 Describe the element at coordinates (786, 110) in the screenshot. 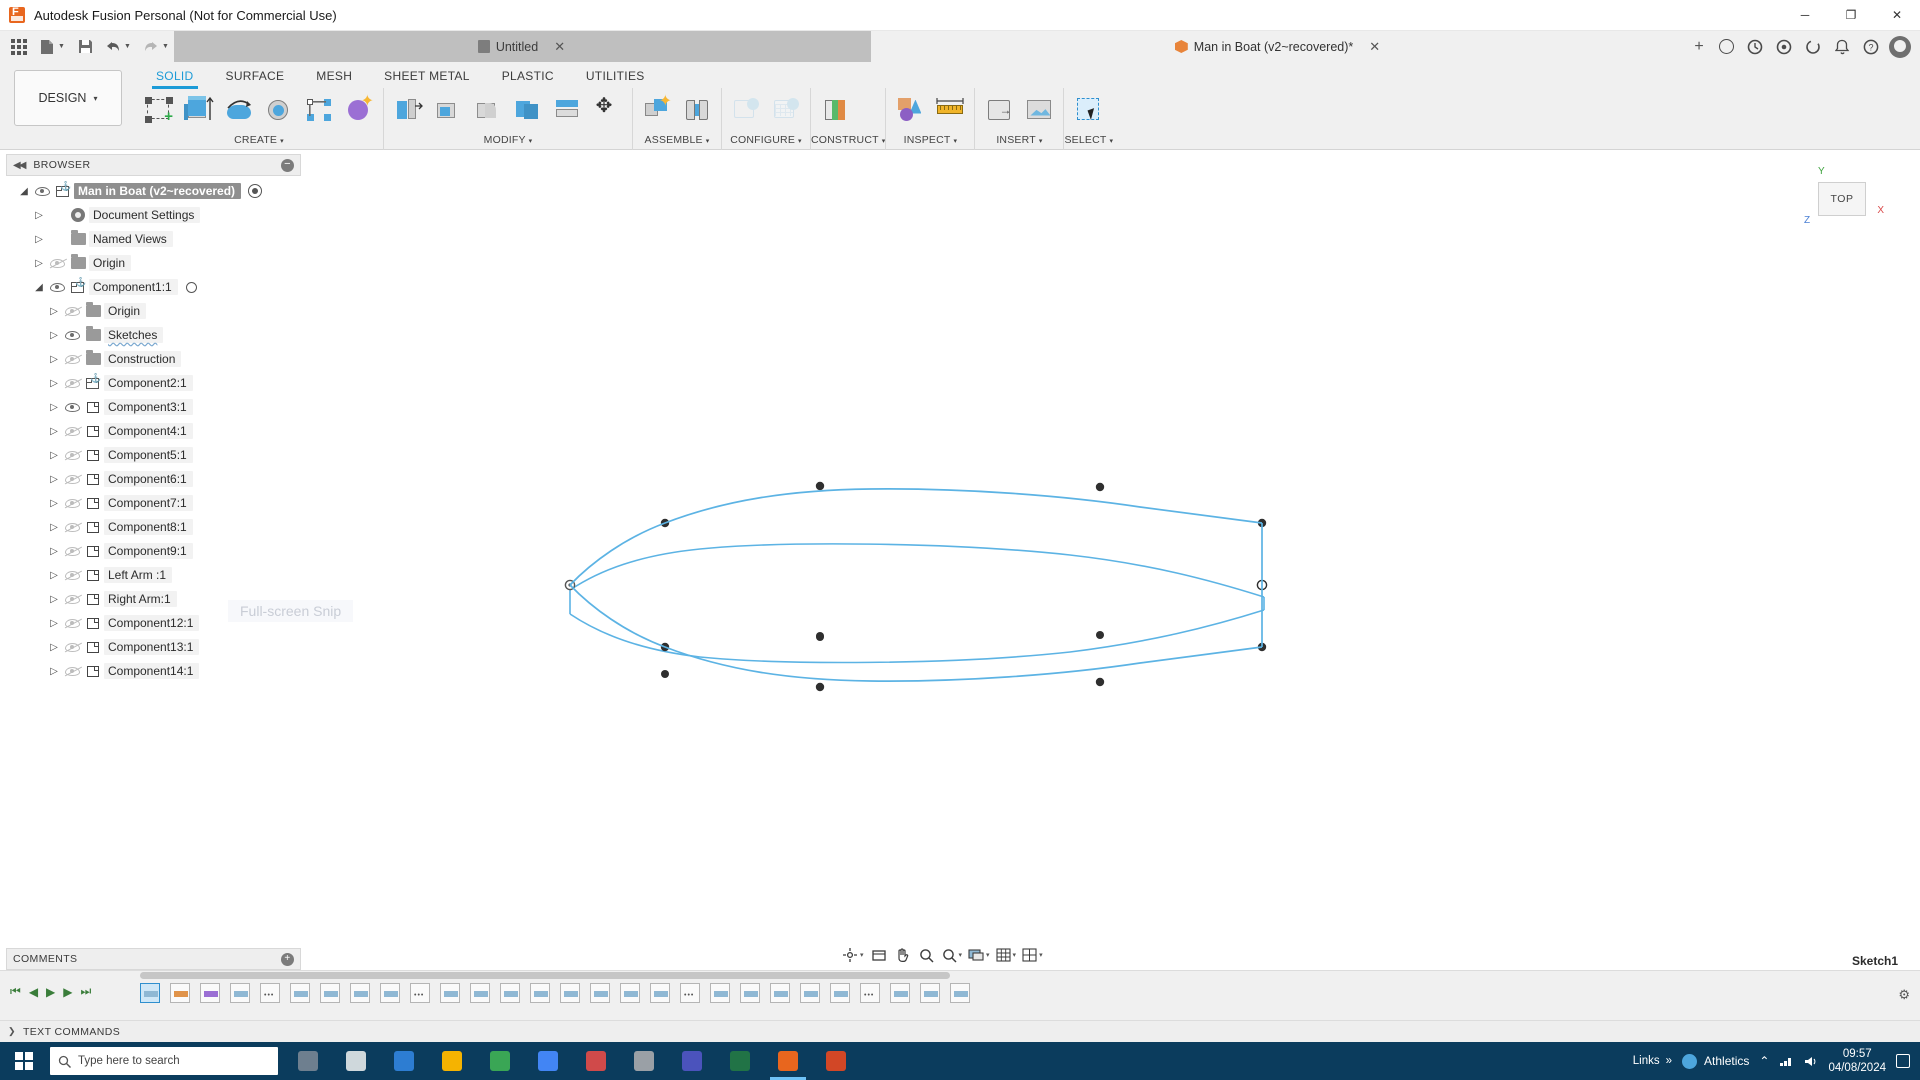

I see `configuration-table-button` at that location.